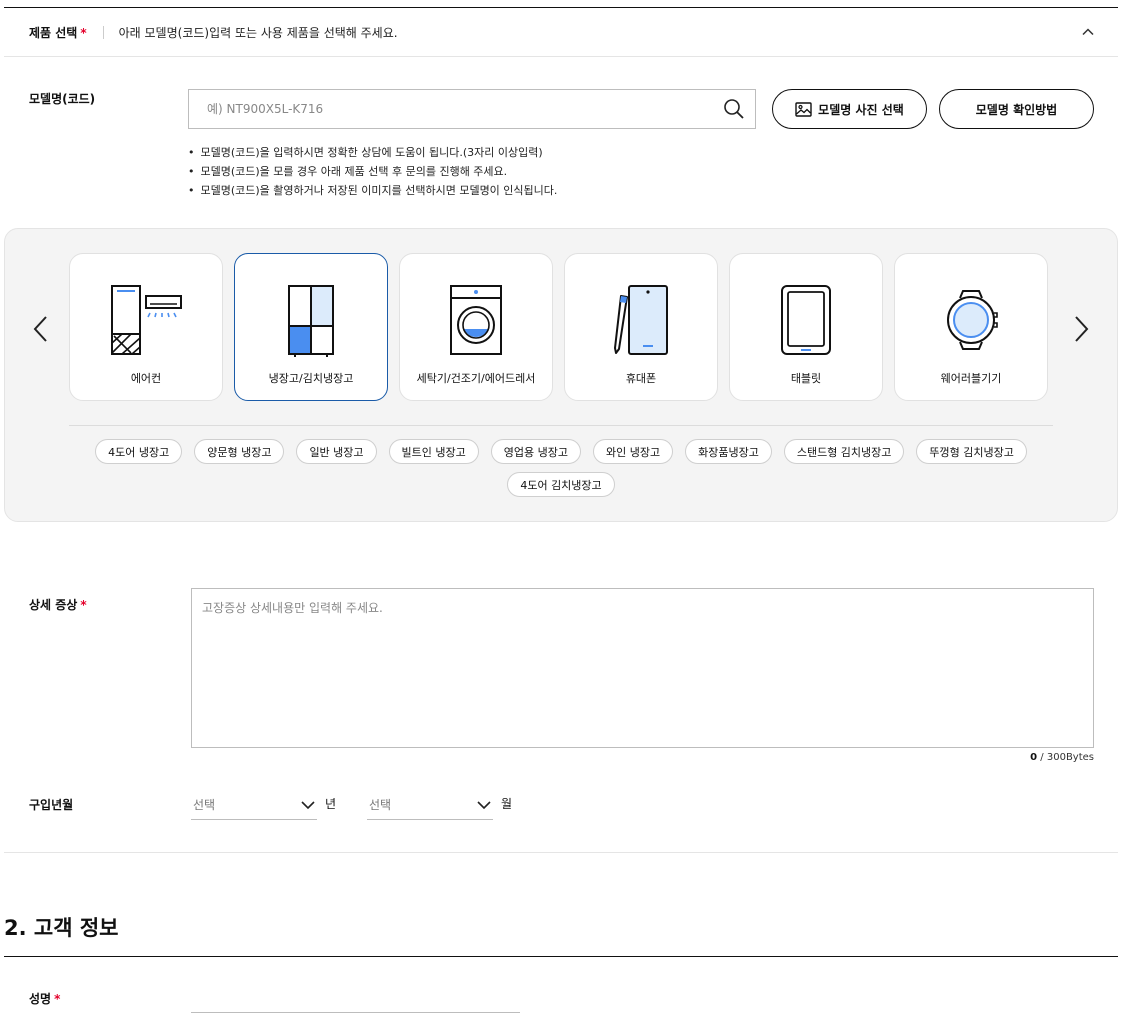  I want to click on model-label: 모델명(코드), so click(62, 99).